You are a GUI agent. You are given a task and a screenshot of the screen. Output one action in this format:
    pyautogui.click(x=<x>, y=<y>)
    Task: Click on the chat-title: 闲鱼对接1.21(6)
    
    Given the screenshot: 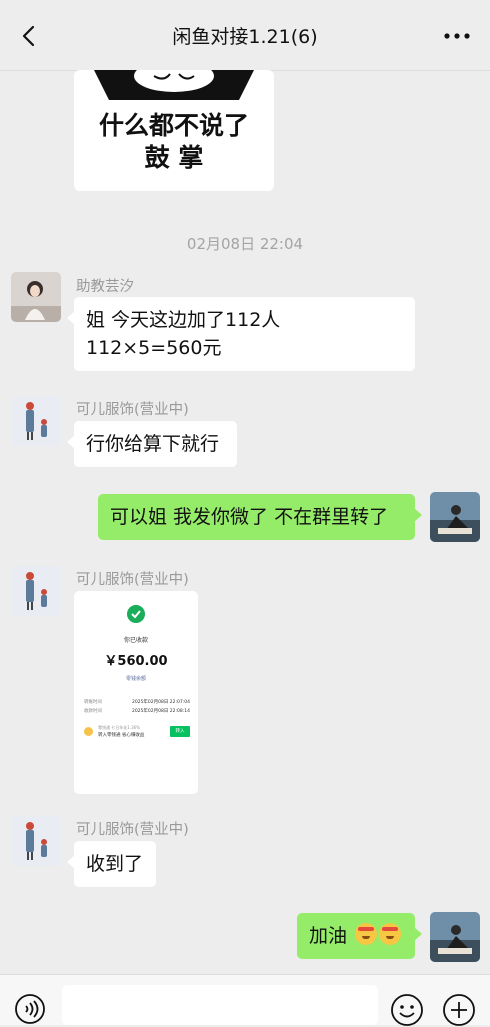 What is the action you would take?
    pyautogui.click(x=245, y=37)
    